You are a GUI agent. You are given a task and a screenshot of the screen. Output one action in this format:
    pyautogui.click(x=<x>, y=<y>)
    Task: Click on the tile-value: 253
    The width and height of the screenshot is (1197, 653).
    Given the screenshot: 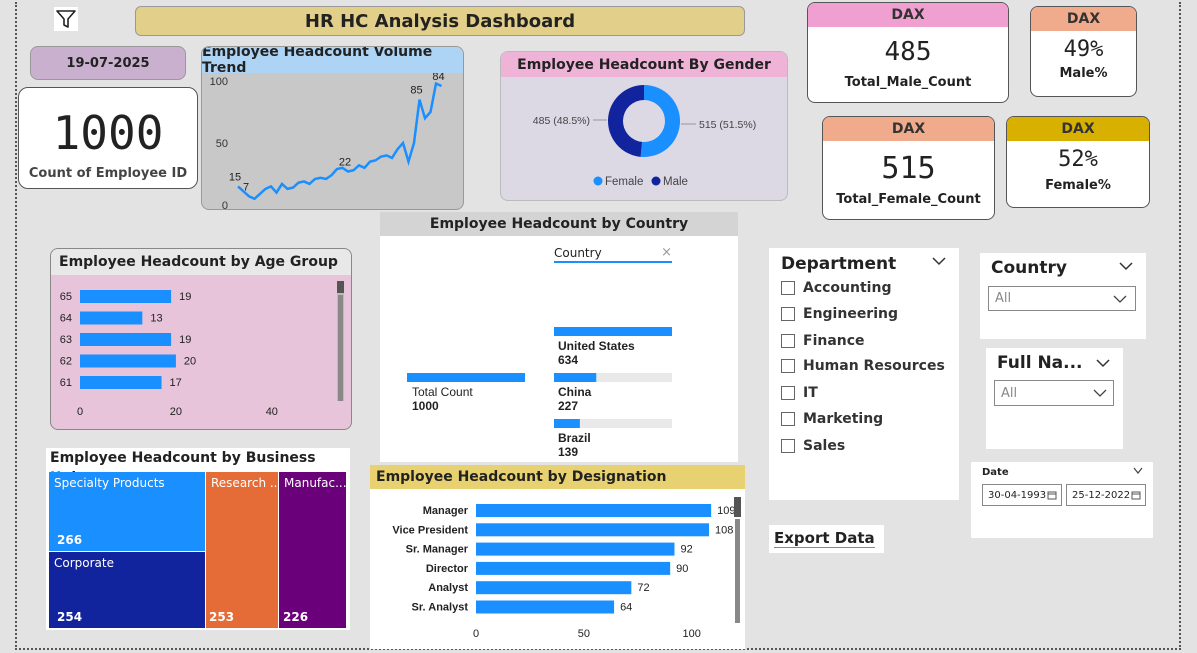 What is the action you would take?
    pyautogui.click(x=222, y=617)
    